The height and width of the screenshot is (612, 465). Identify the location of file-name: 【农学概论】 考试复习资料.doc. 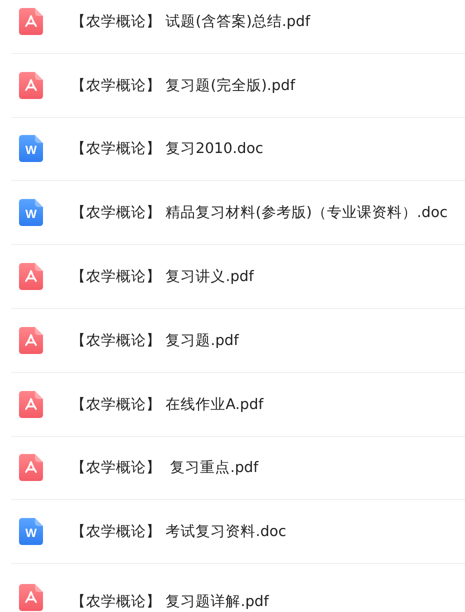
(178, 532).